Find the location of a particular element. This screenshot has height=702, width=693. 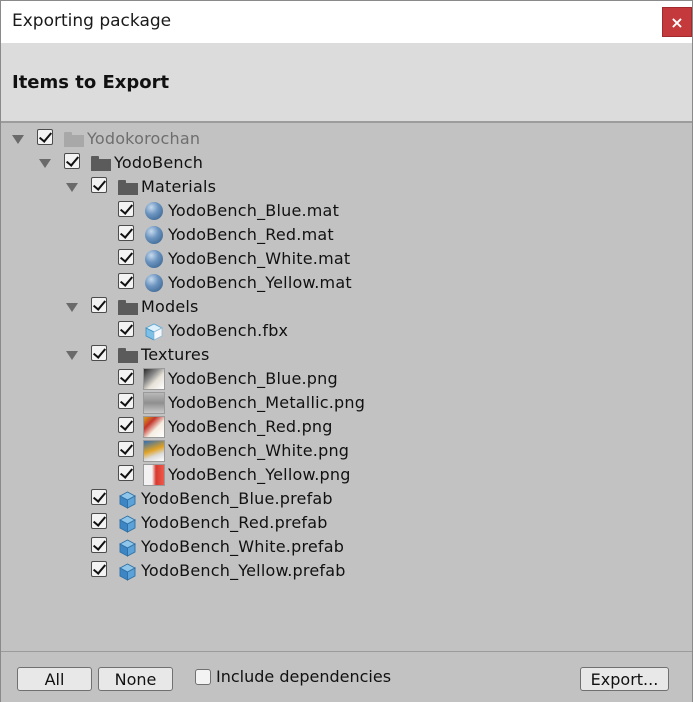

tree-label: Materials is located at coordinates (179, 186).